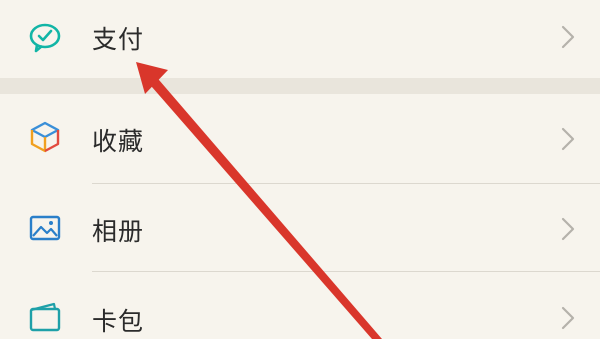 The width and height of the screenshot is (600, 339). What do you see at coordinates (45, 228) in the screenshot?
I see `album-picture-icon` at bounding box center [45, 228].